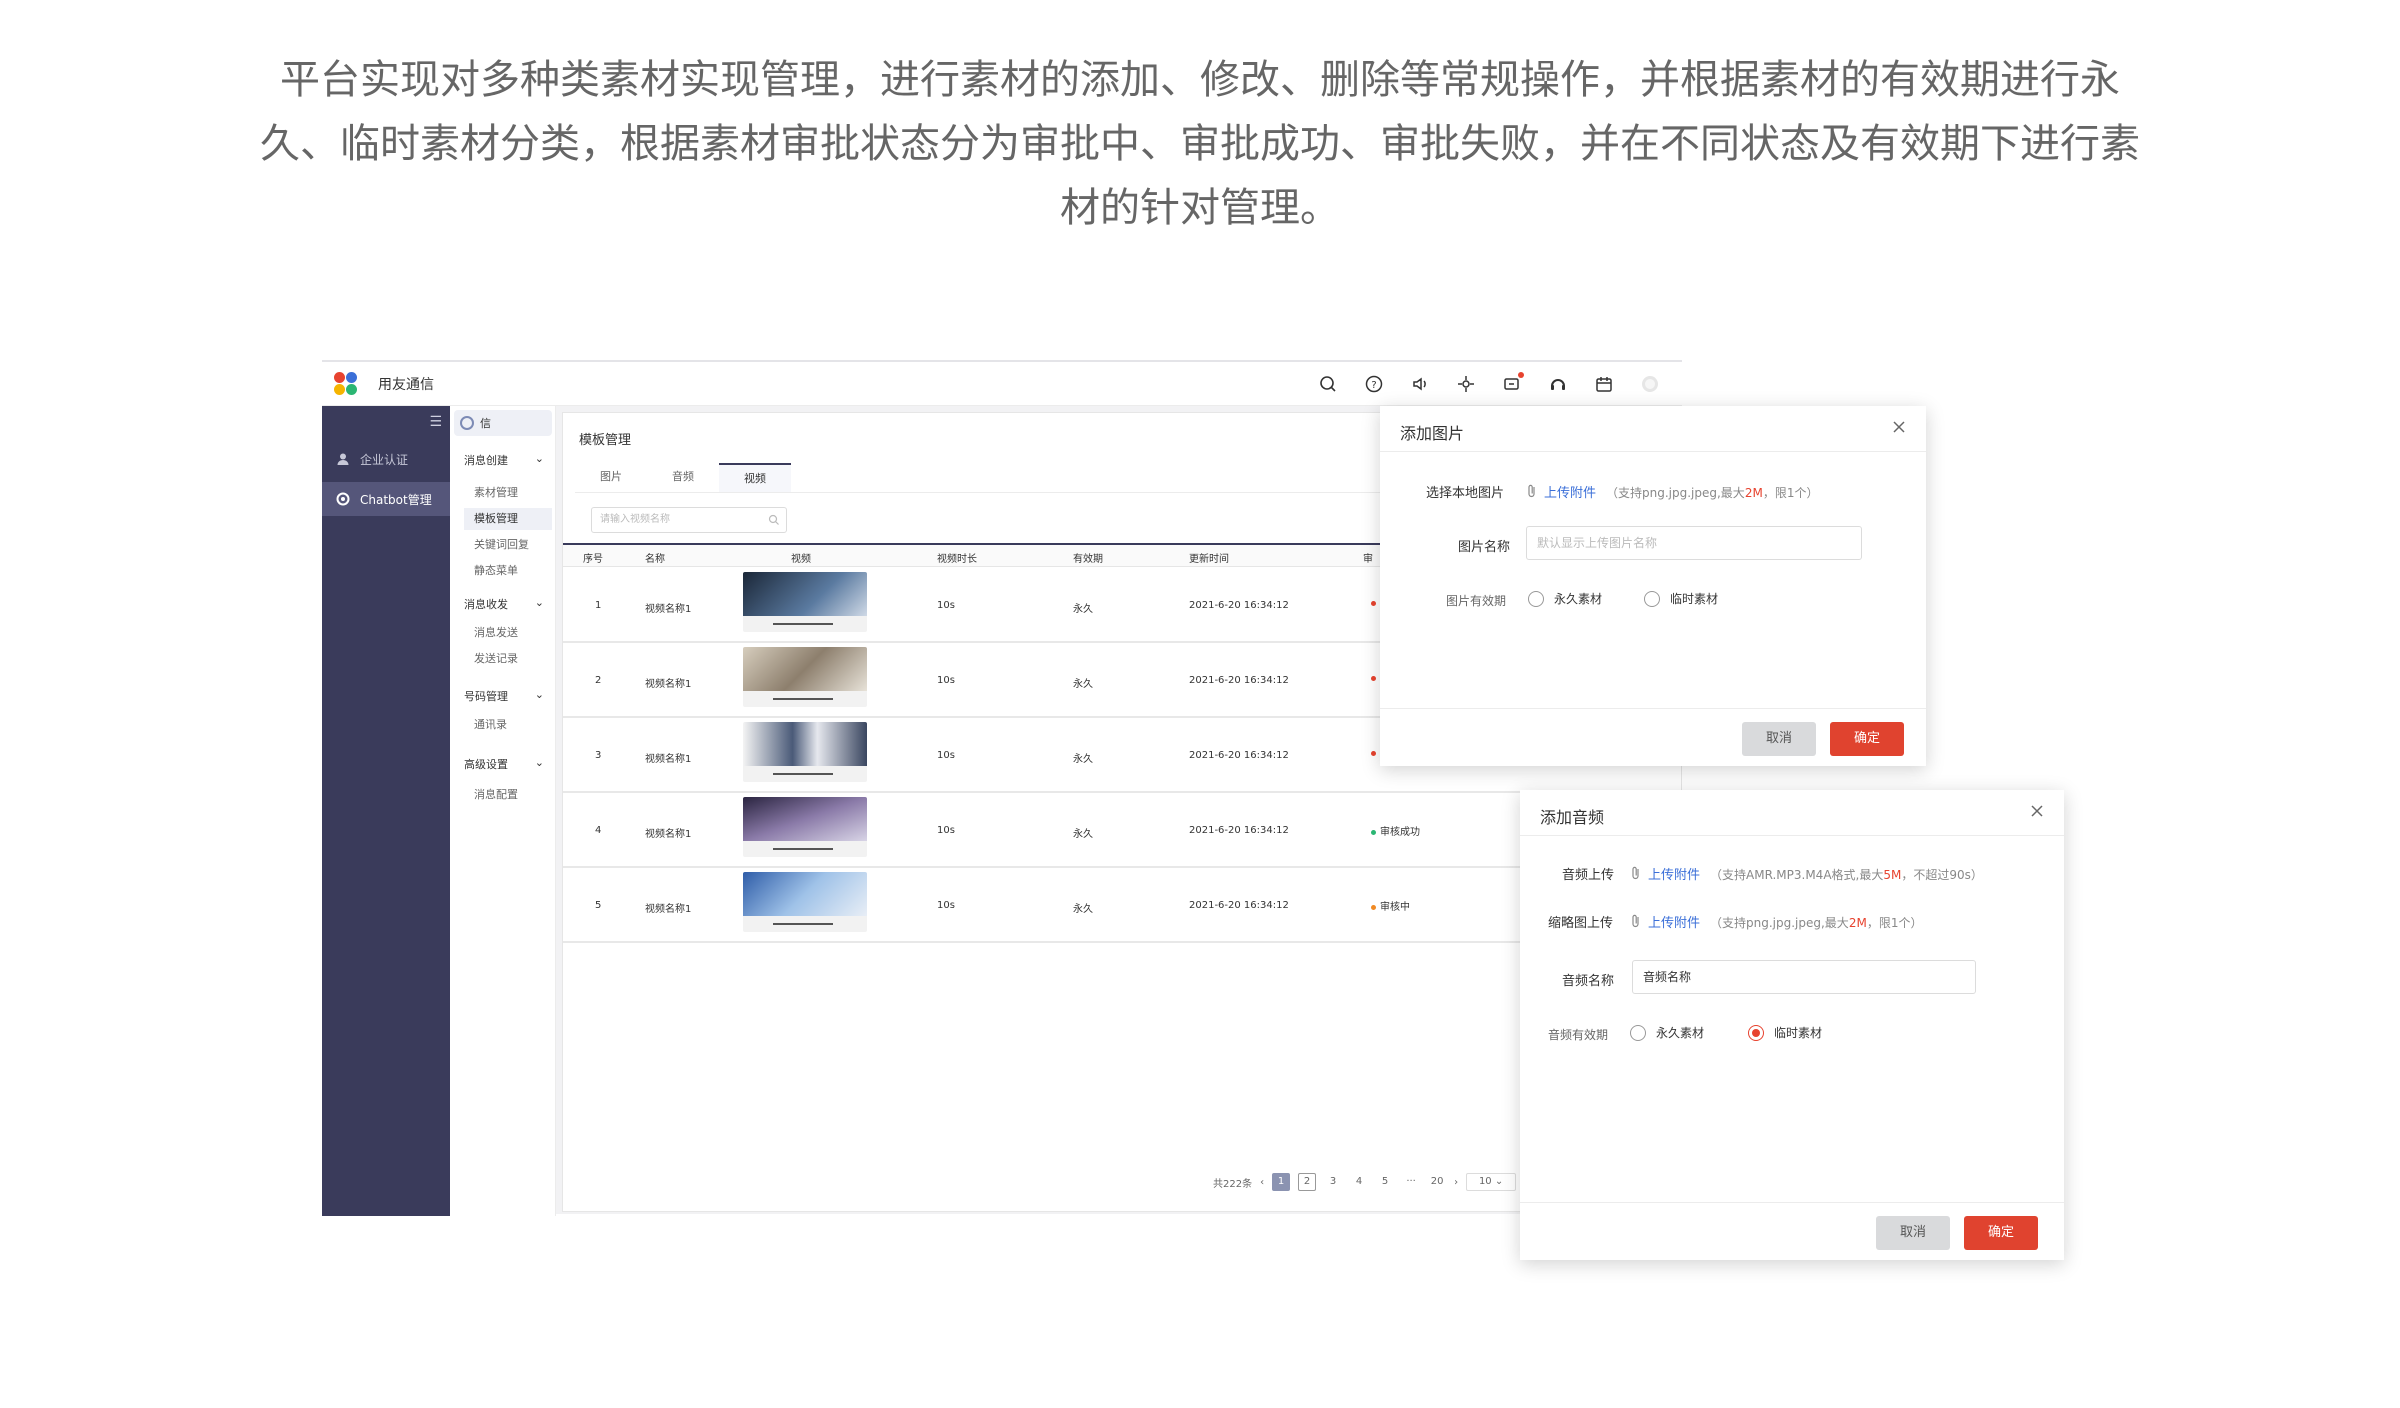  Describe the element at coordinates (683, 477) in the screenshot. I see `tab-audio: 音频` at that location.